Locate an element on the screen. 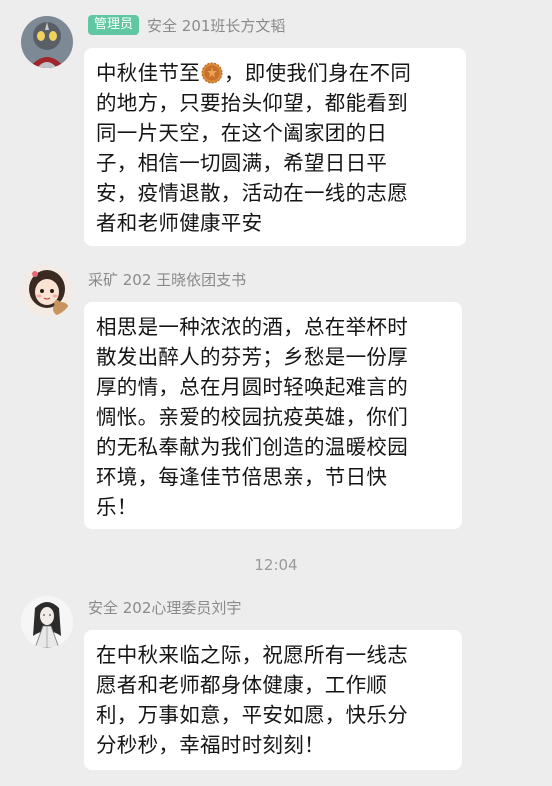  tokusatsu-hero-avatar-icon is located at coordinates (47, 42).